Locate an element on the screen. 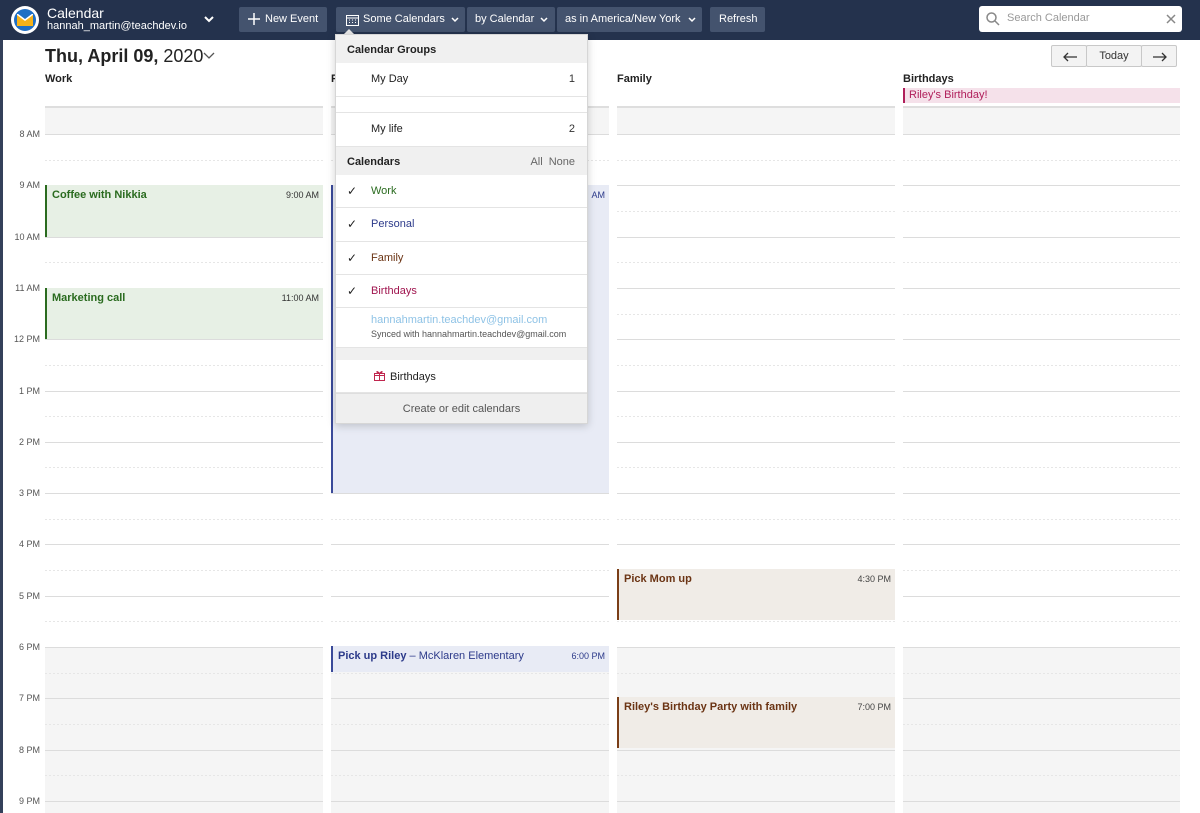  column-header-work: Work is located at coordinates (58, 79).